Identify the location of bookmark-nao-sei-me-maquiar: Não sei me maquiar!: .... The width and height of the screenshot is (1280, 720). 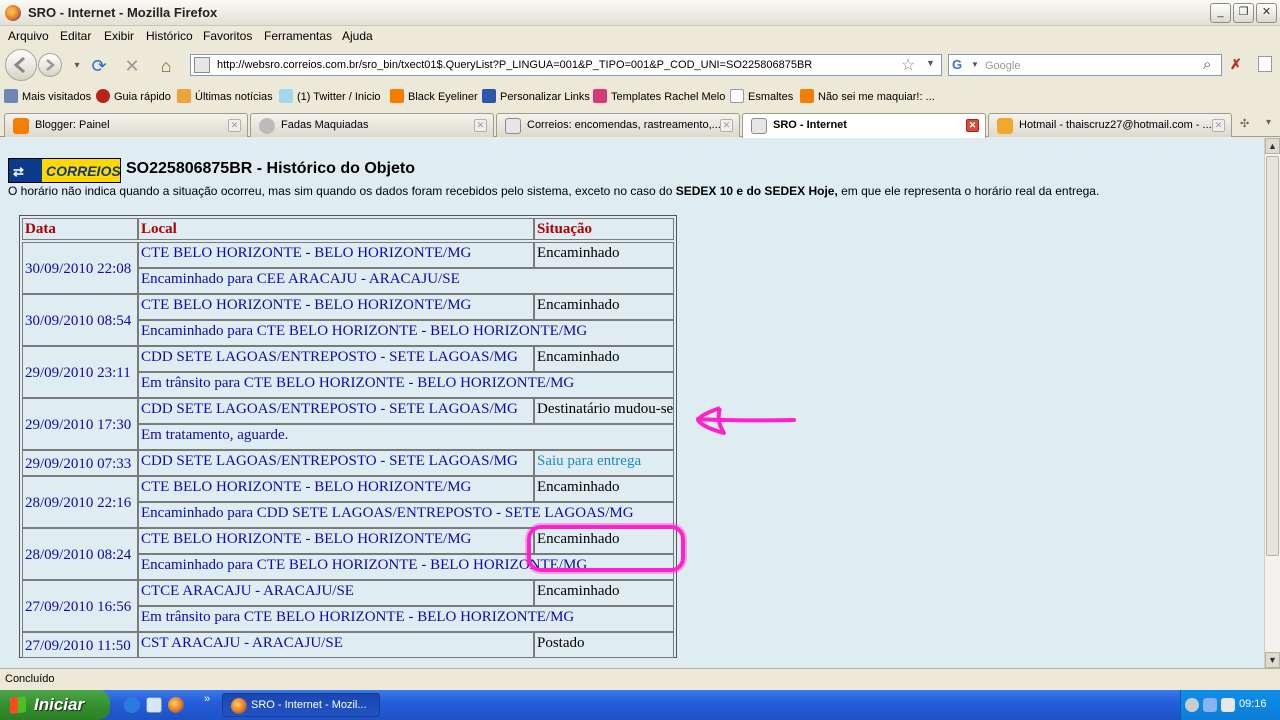
(867, 96).